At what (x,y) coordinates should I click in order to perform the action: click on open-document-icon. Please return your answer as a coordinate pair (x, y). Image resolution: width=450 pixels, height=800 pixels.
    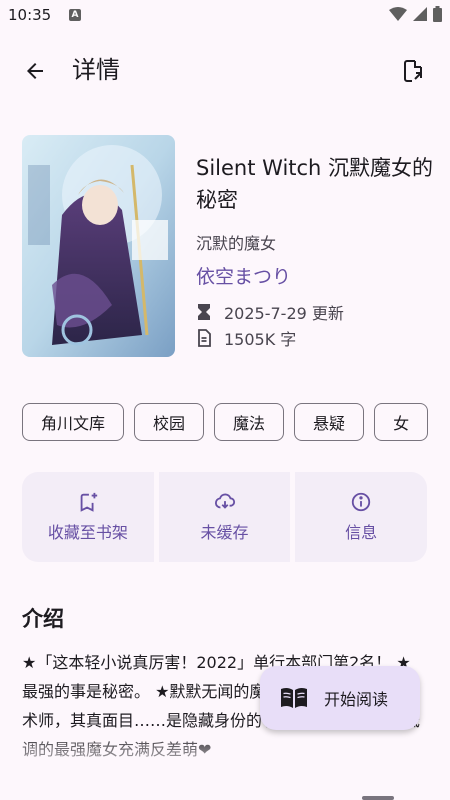
    Looking at the image, I should click on (413, 71).